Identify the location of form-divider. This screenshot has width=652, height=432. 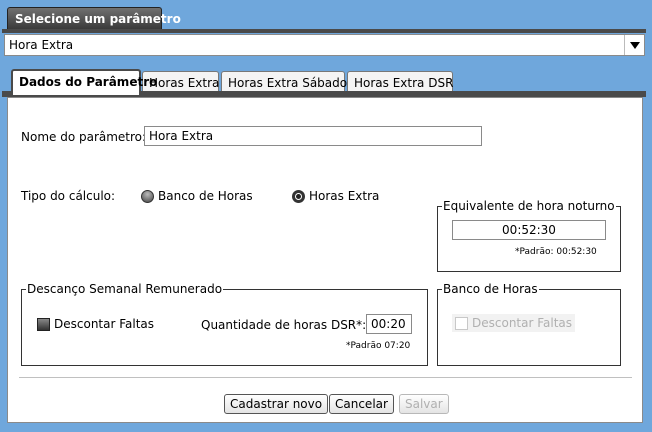
(325, 377).